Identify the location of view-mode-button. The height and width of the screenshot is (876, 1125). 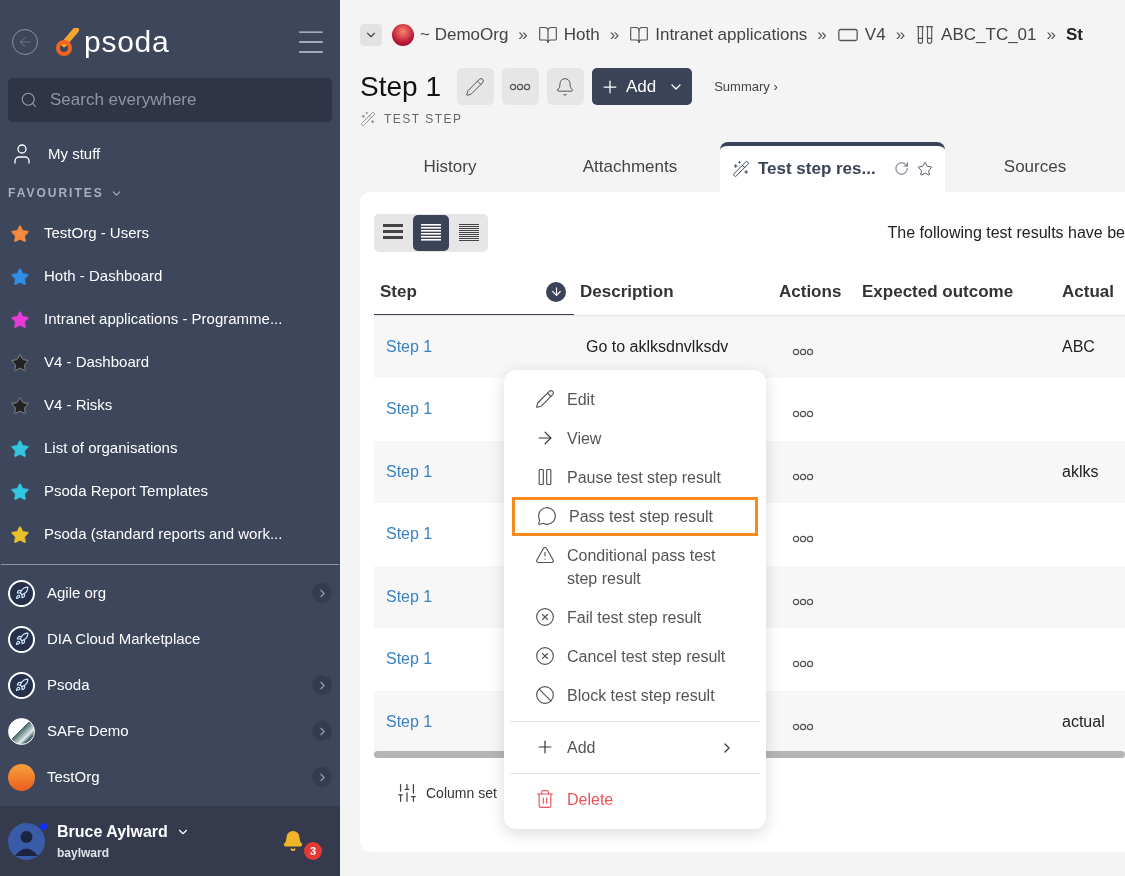
(431, 232).